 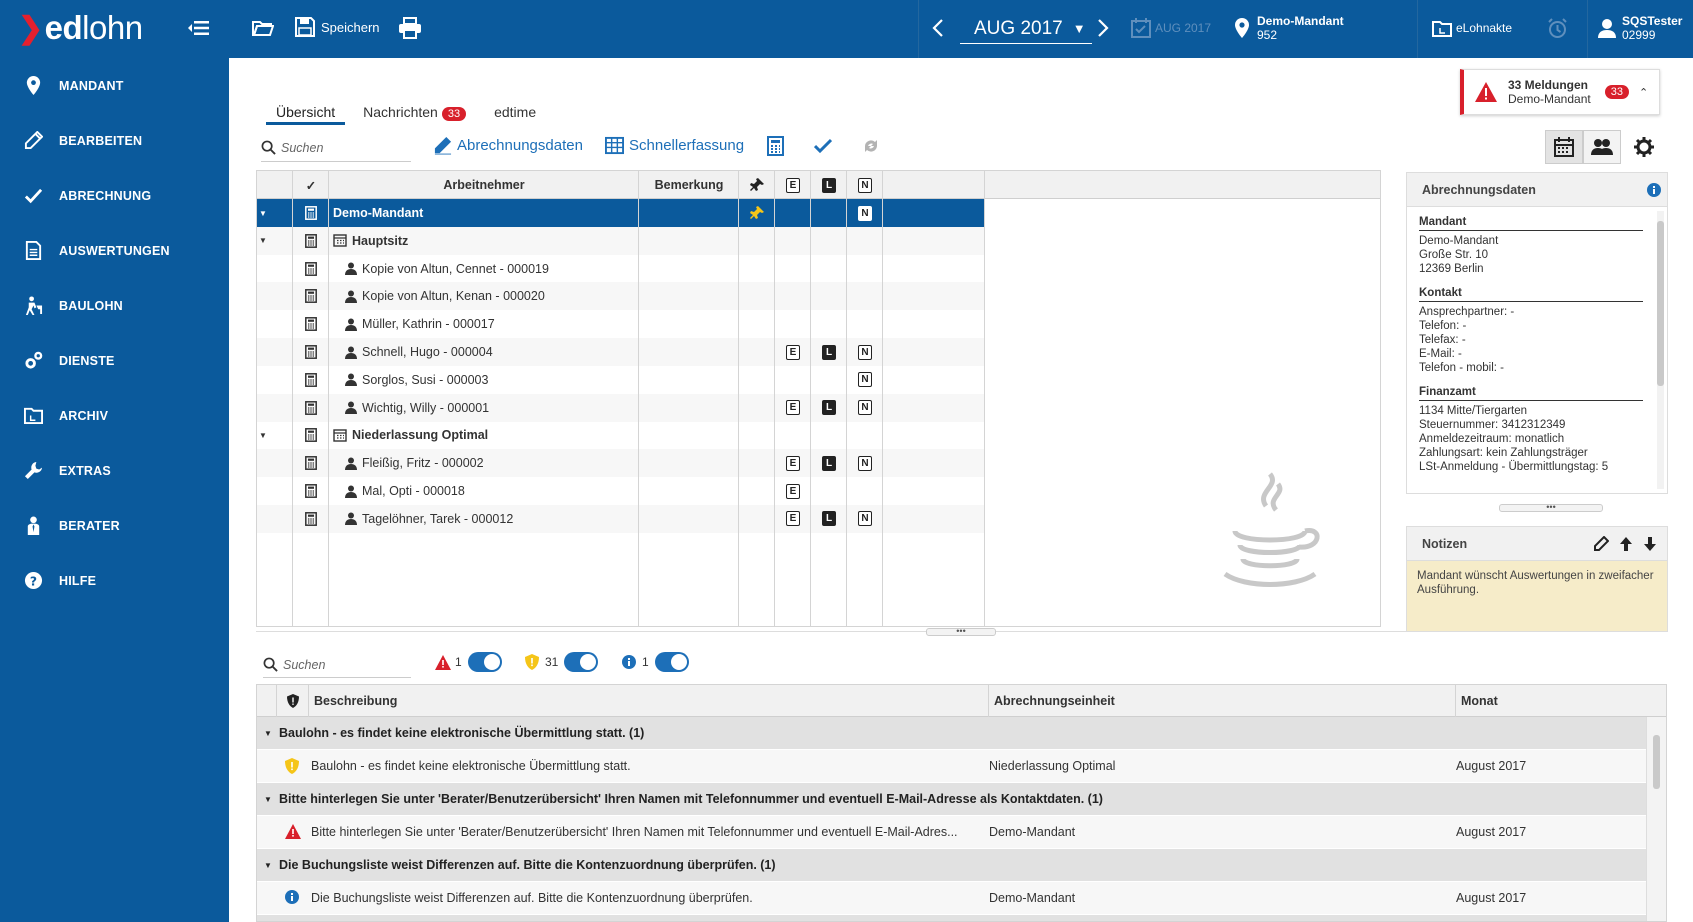 I want to click on document-icon, so click(x=33, y=250).